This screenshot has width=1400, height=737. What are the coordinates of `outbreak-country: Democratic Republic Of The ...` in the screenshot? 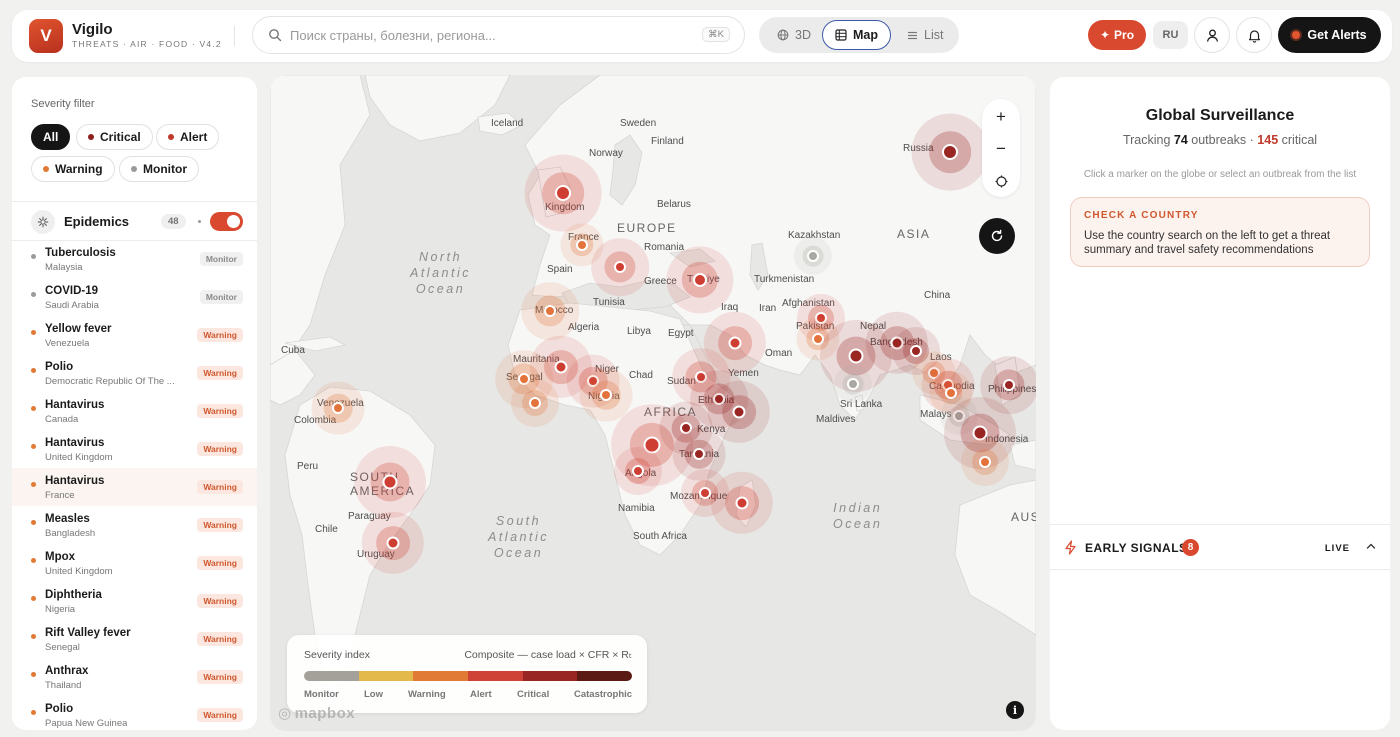 It's located at (110, 381).